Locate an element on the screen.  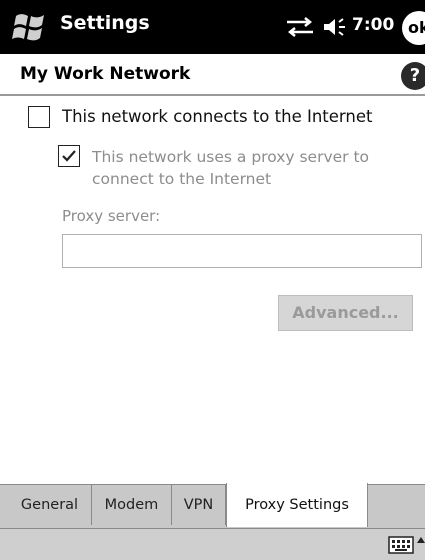
keyboard-icon is located at coordinates (401, 545).